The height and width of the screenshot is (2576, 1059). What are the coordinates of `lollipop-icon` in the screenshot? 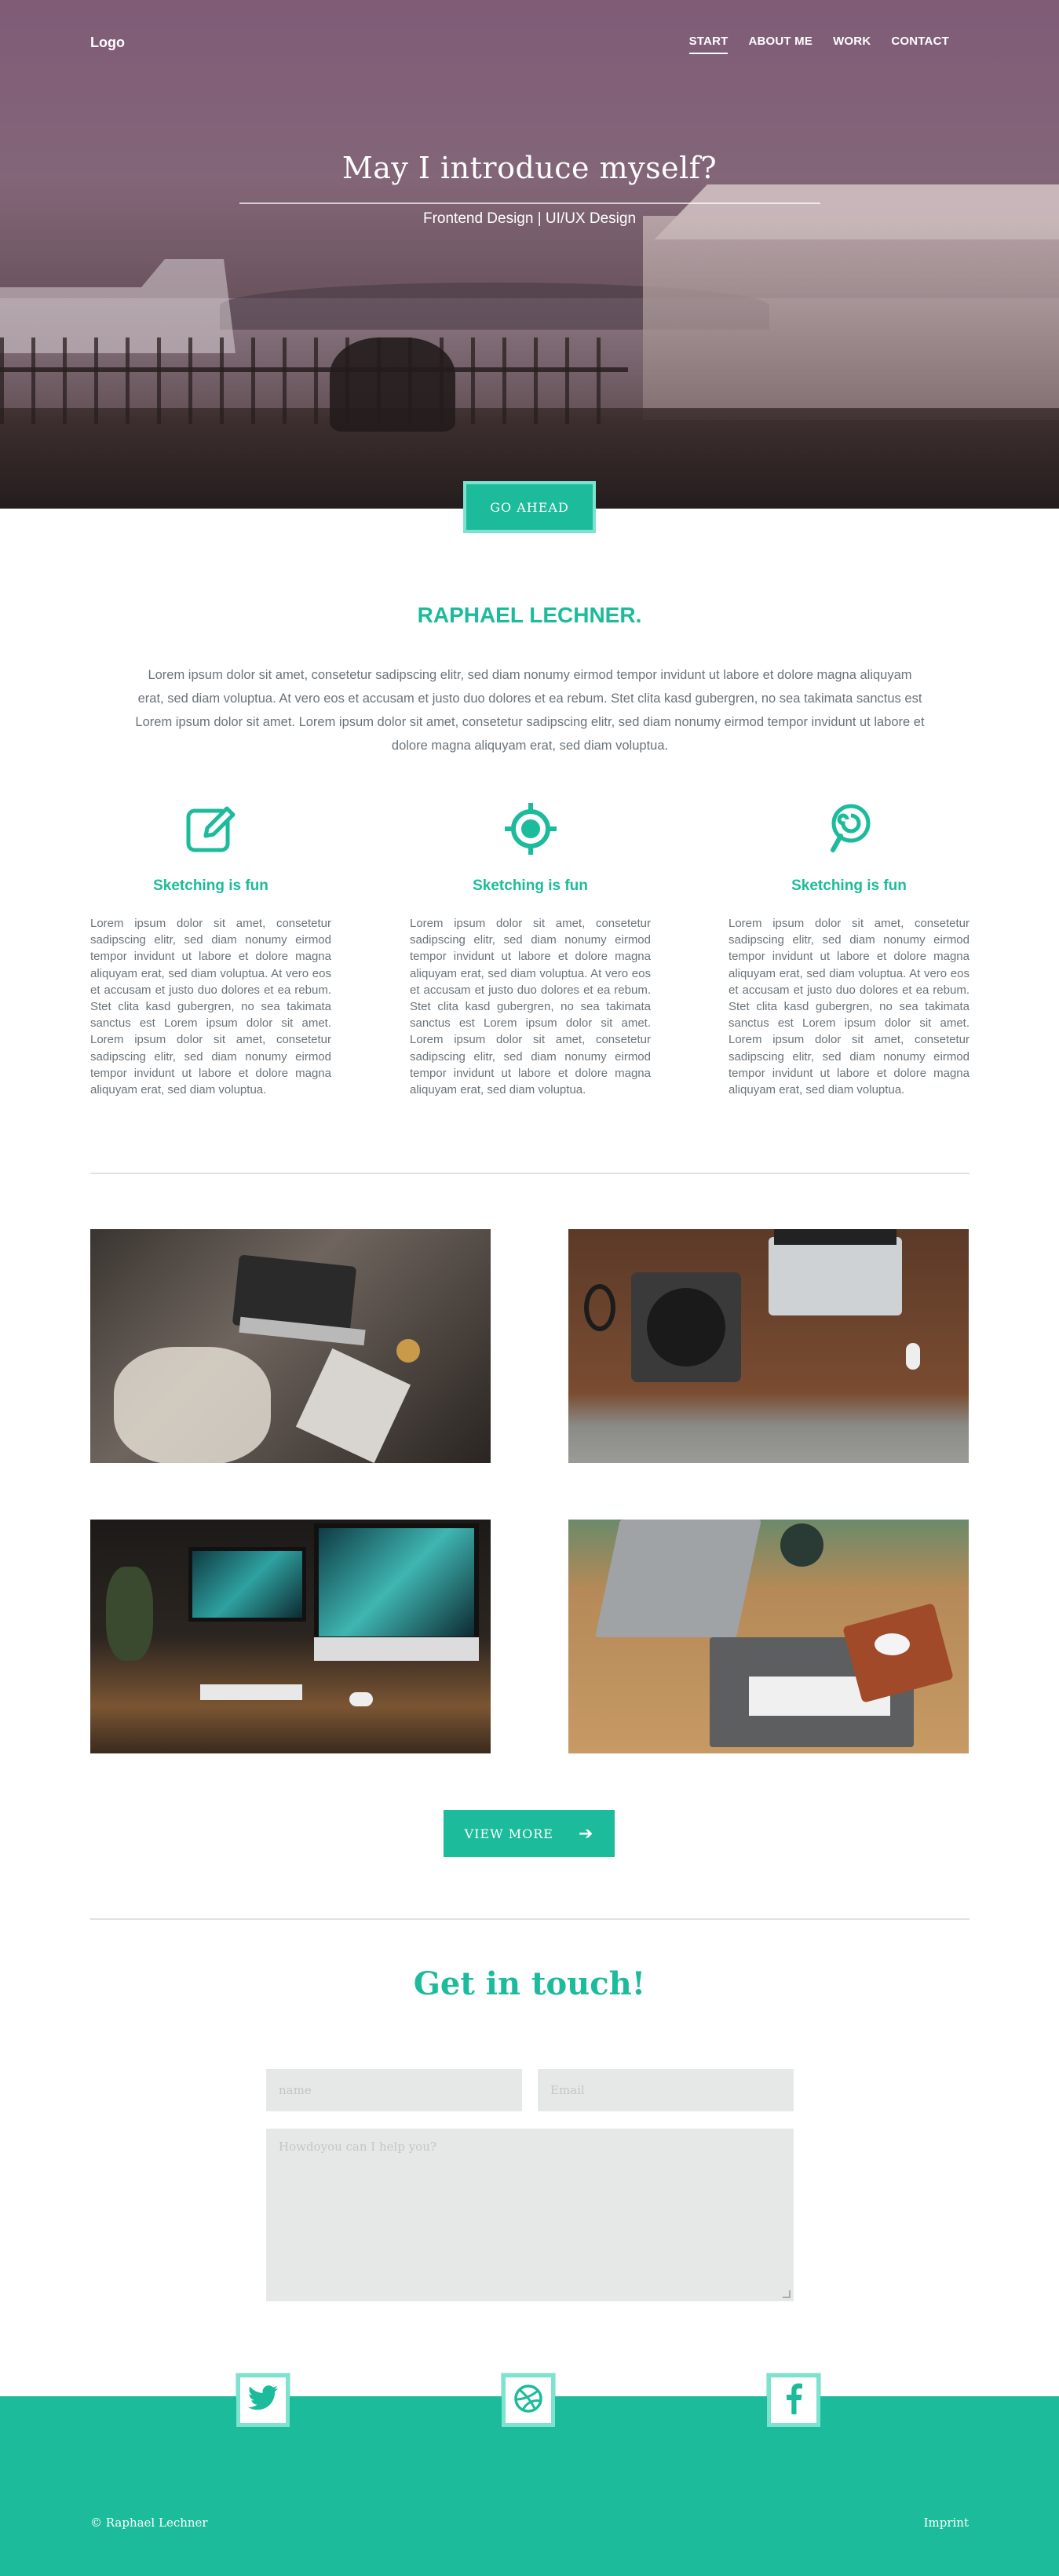 It's located at (850, 829).